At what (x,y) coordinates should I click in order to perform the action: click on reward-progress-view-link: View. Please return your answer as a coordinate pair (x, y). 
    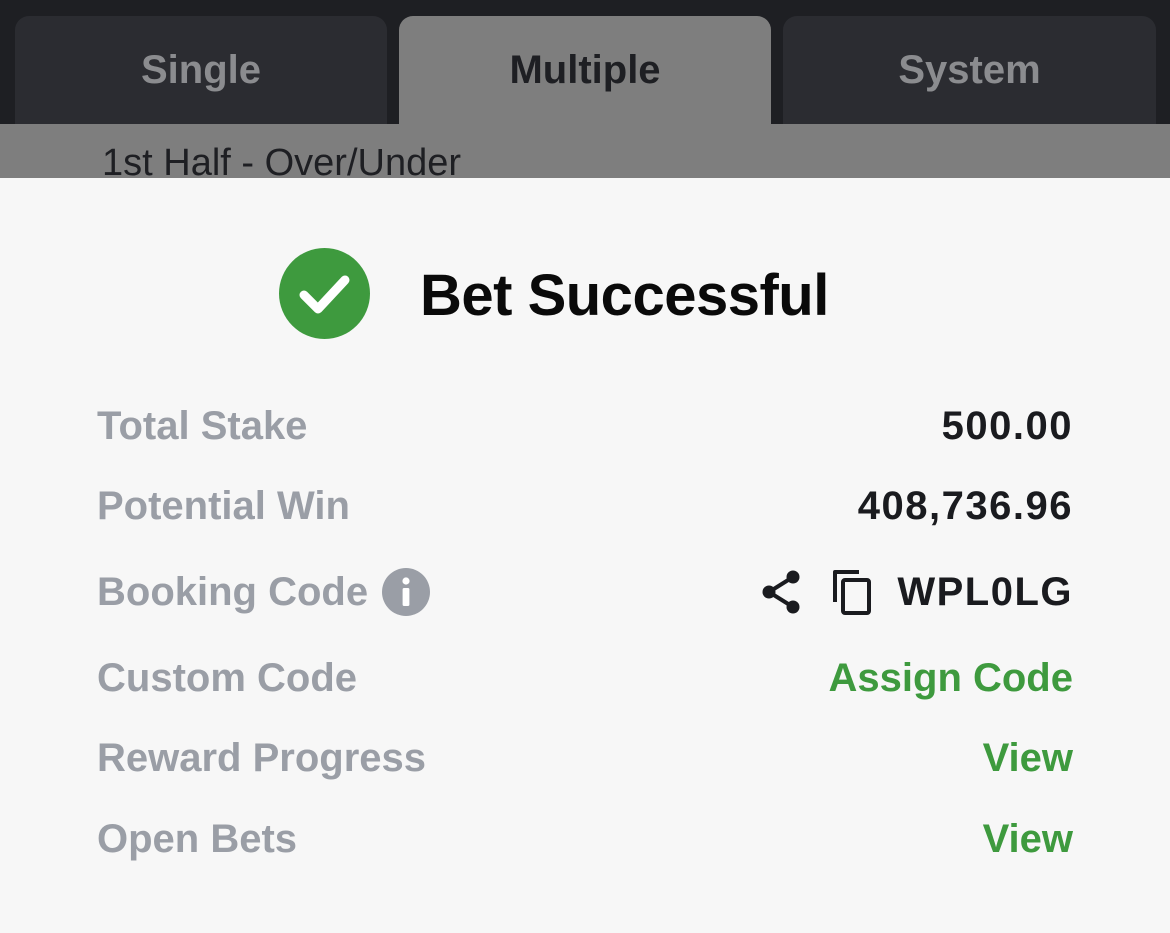
    Looking at the image, I should click on (1028, 758).